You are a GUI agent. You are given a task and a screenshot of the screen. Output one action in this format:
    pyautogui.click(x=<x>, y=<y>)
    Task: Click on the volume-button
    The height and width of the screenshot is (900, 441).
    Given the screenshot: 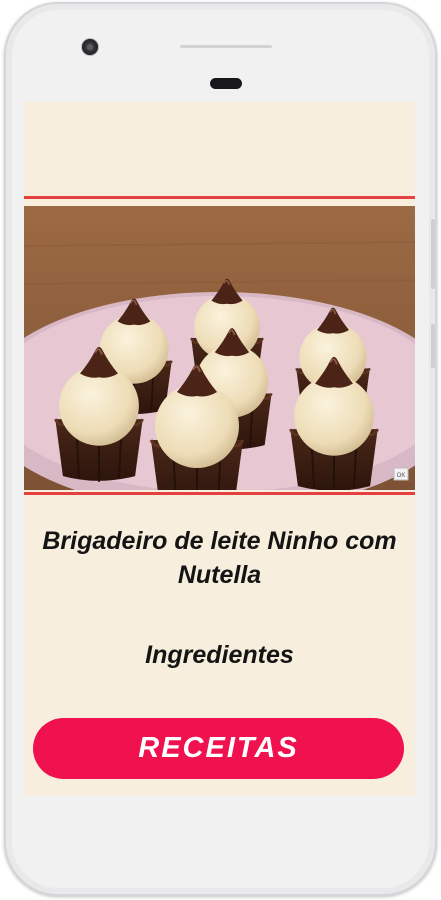 What is the action you would take?
    pyautogui.click(x=433, y=254)
    